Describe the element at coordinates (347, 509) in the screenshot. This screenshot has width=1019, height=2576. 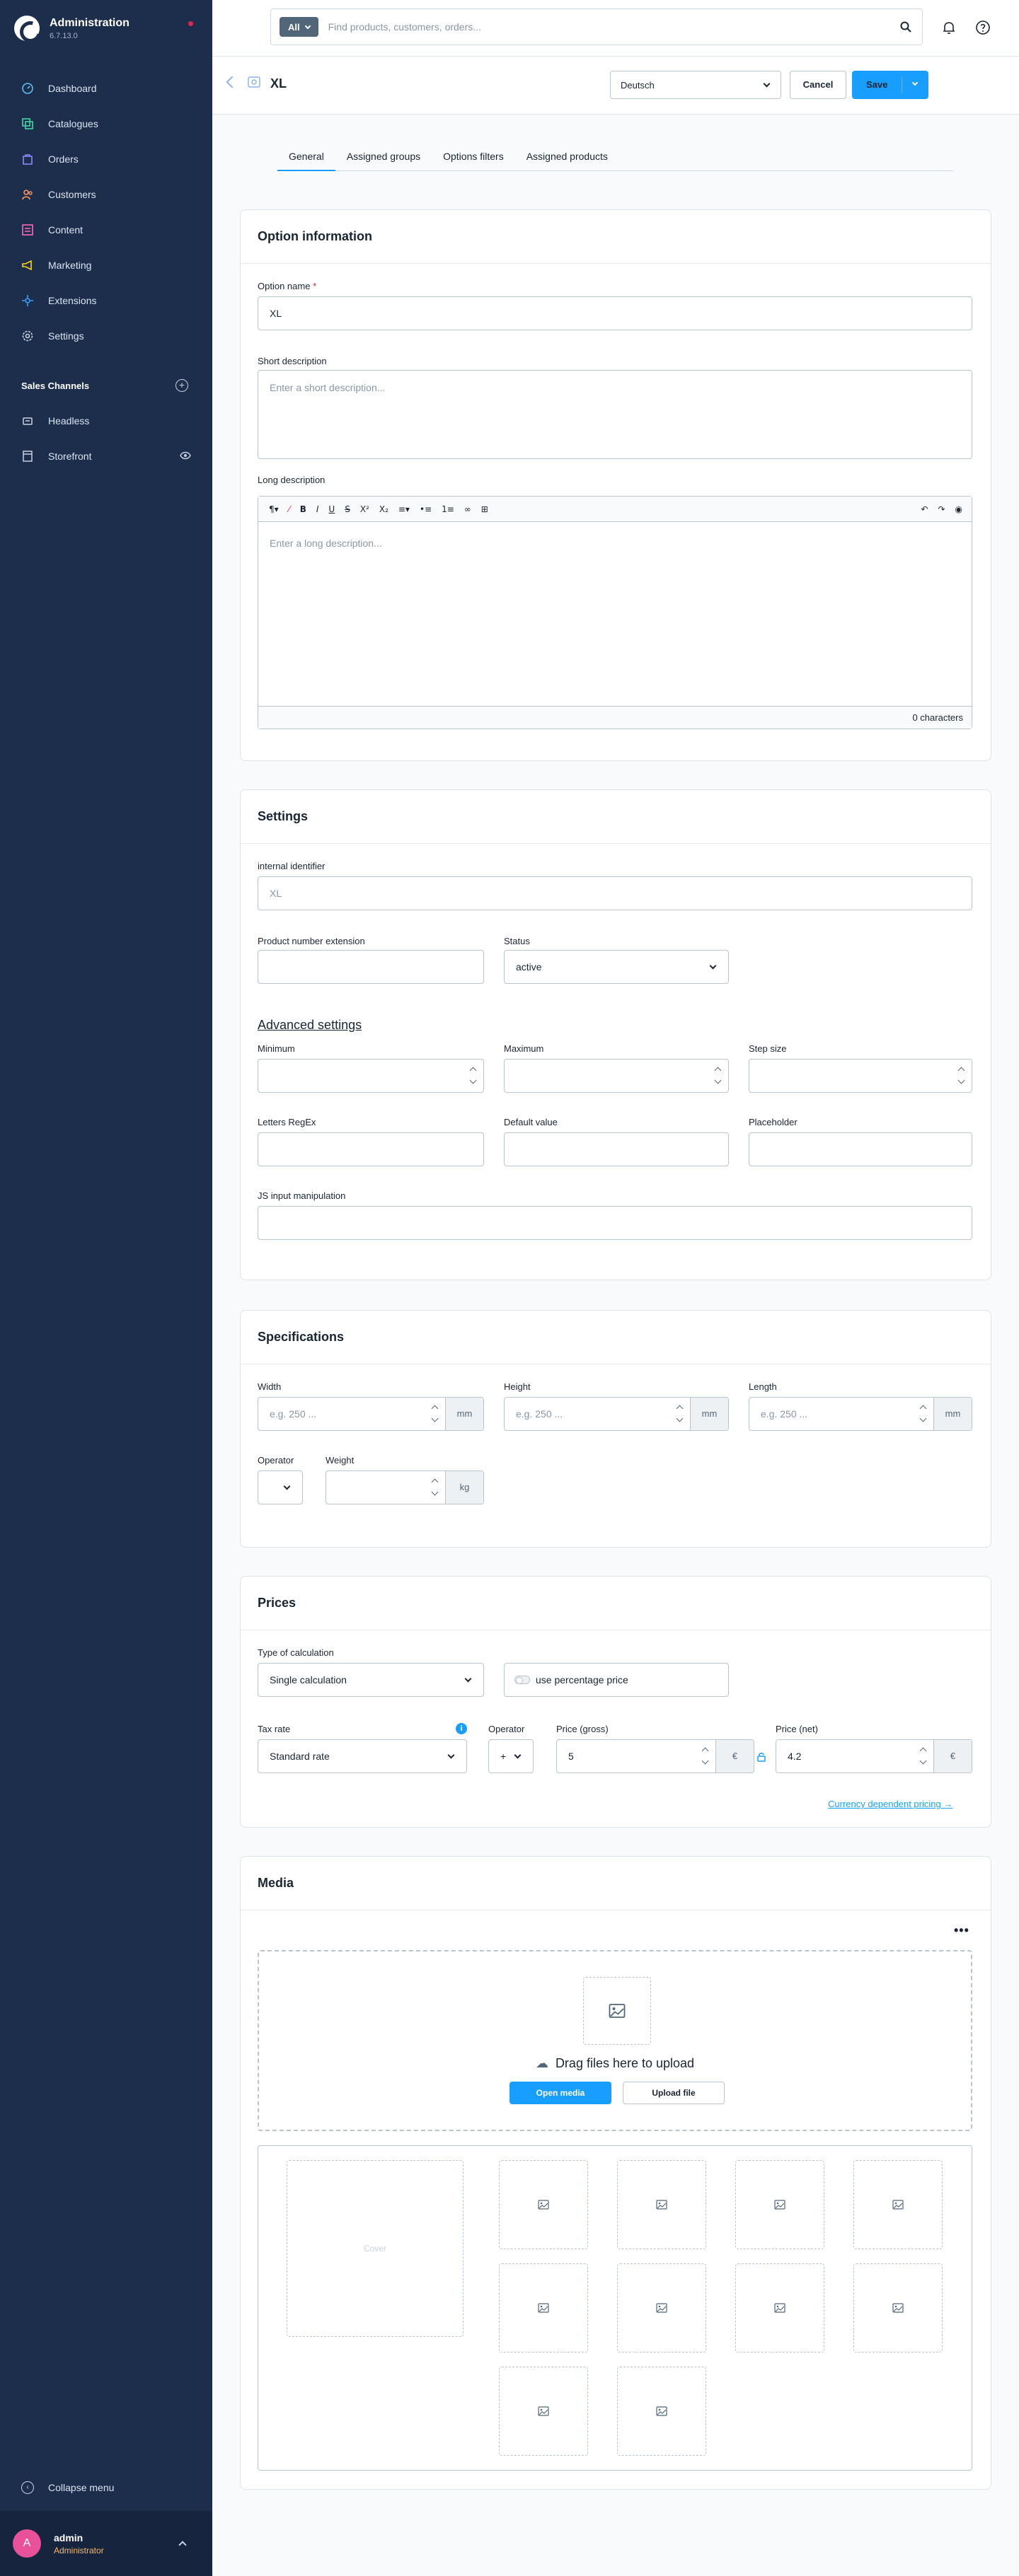
I see `strikethrough-icon: S` at that location.